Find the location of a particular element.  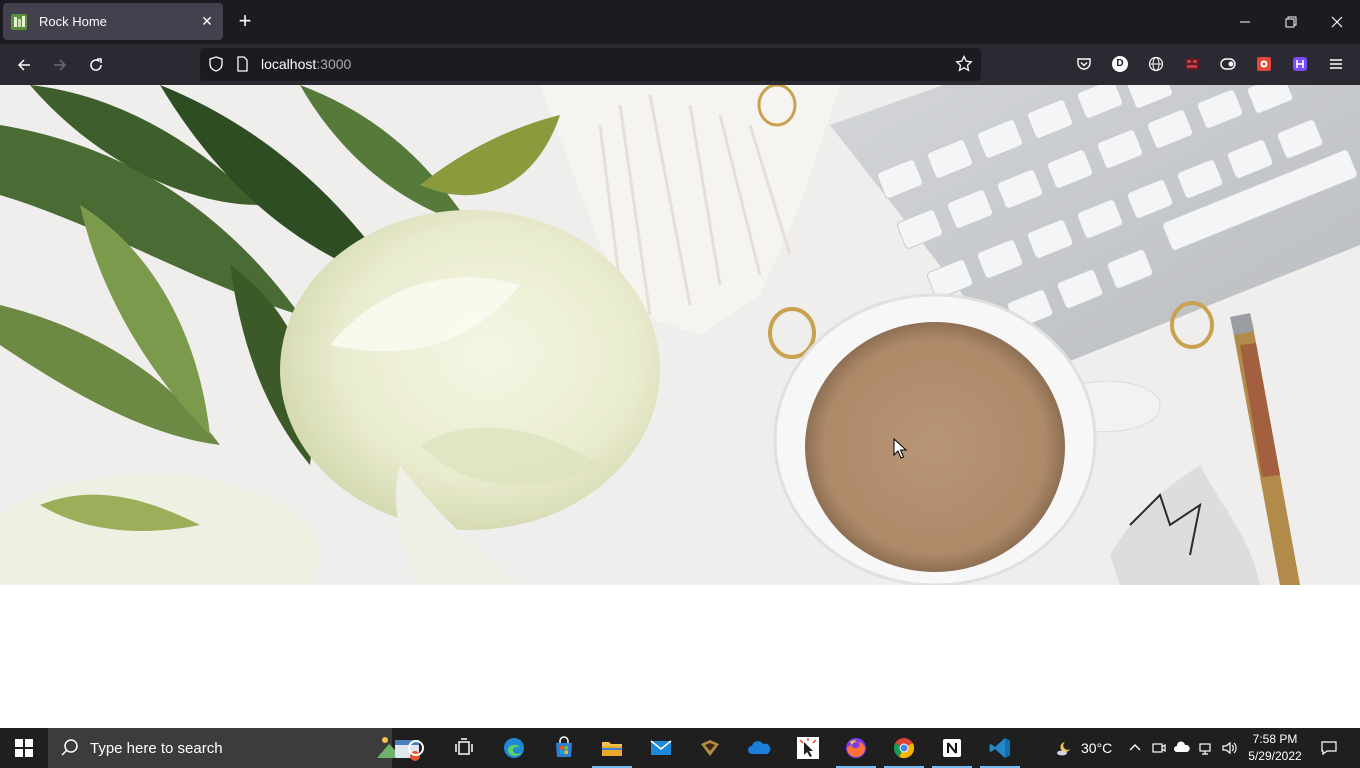

arrow-left-icon is located at coordinates (23, 65).